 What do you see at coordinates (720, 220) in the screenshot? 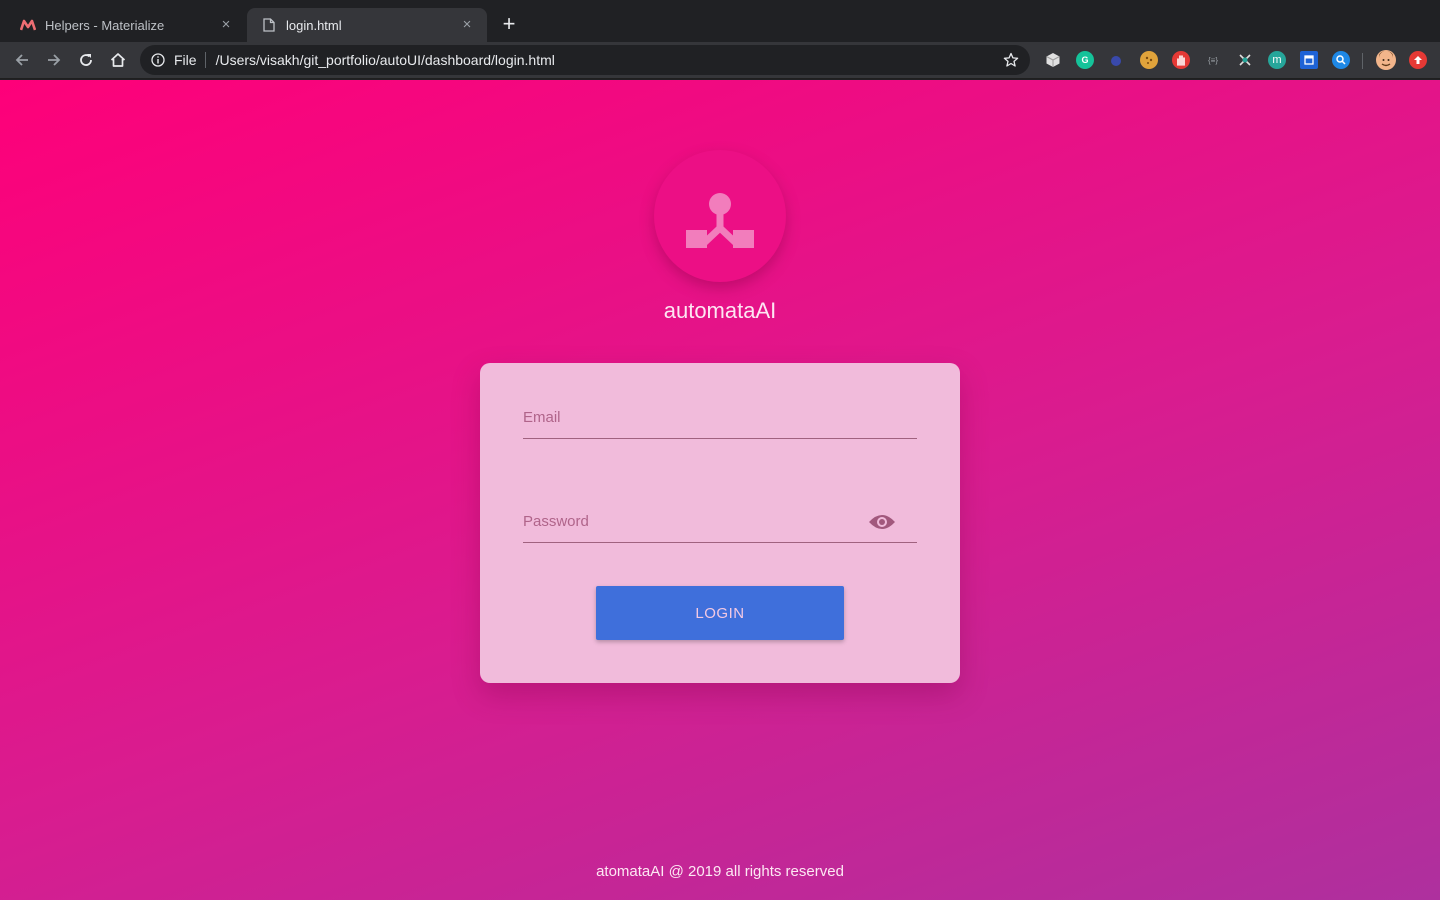
I see `automata-logo-icon` at bounding box center [720, 220].